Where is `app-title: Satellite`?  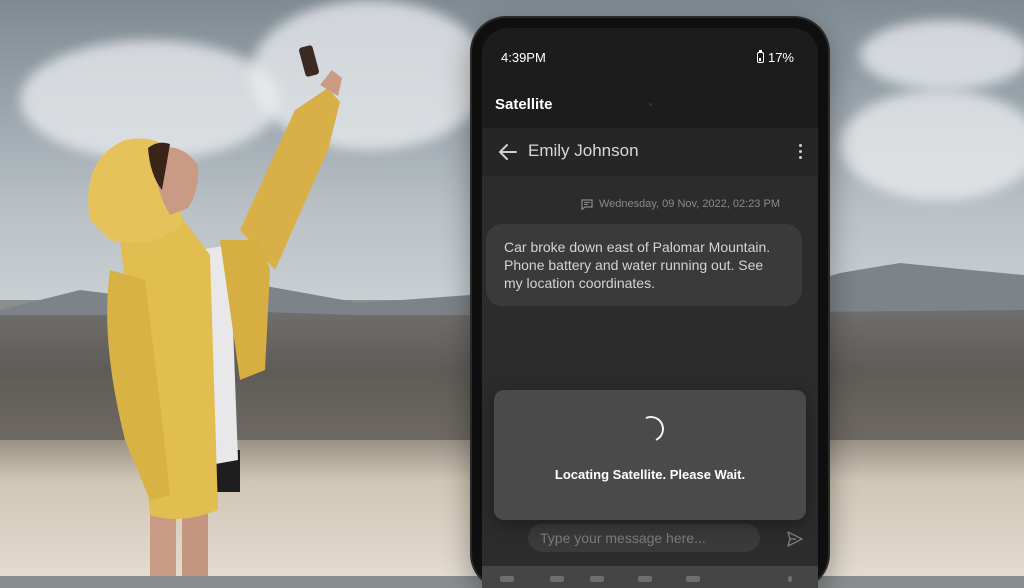
app-title: Satellite is located at coordinates (524, 104).